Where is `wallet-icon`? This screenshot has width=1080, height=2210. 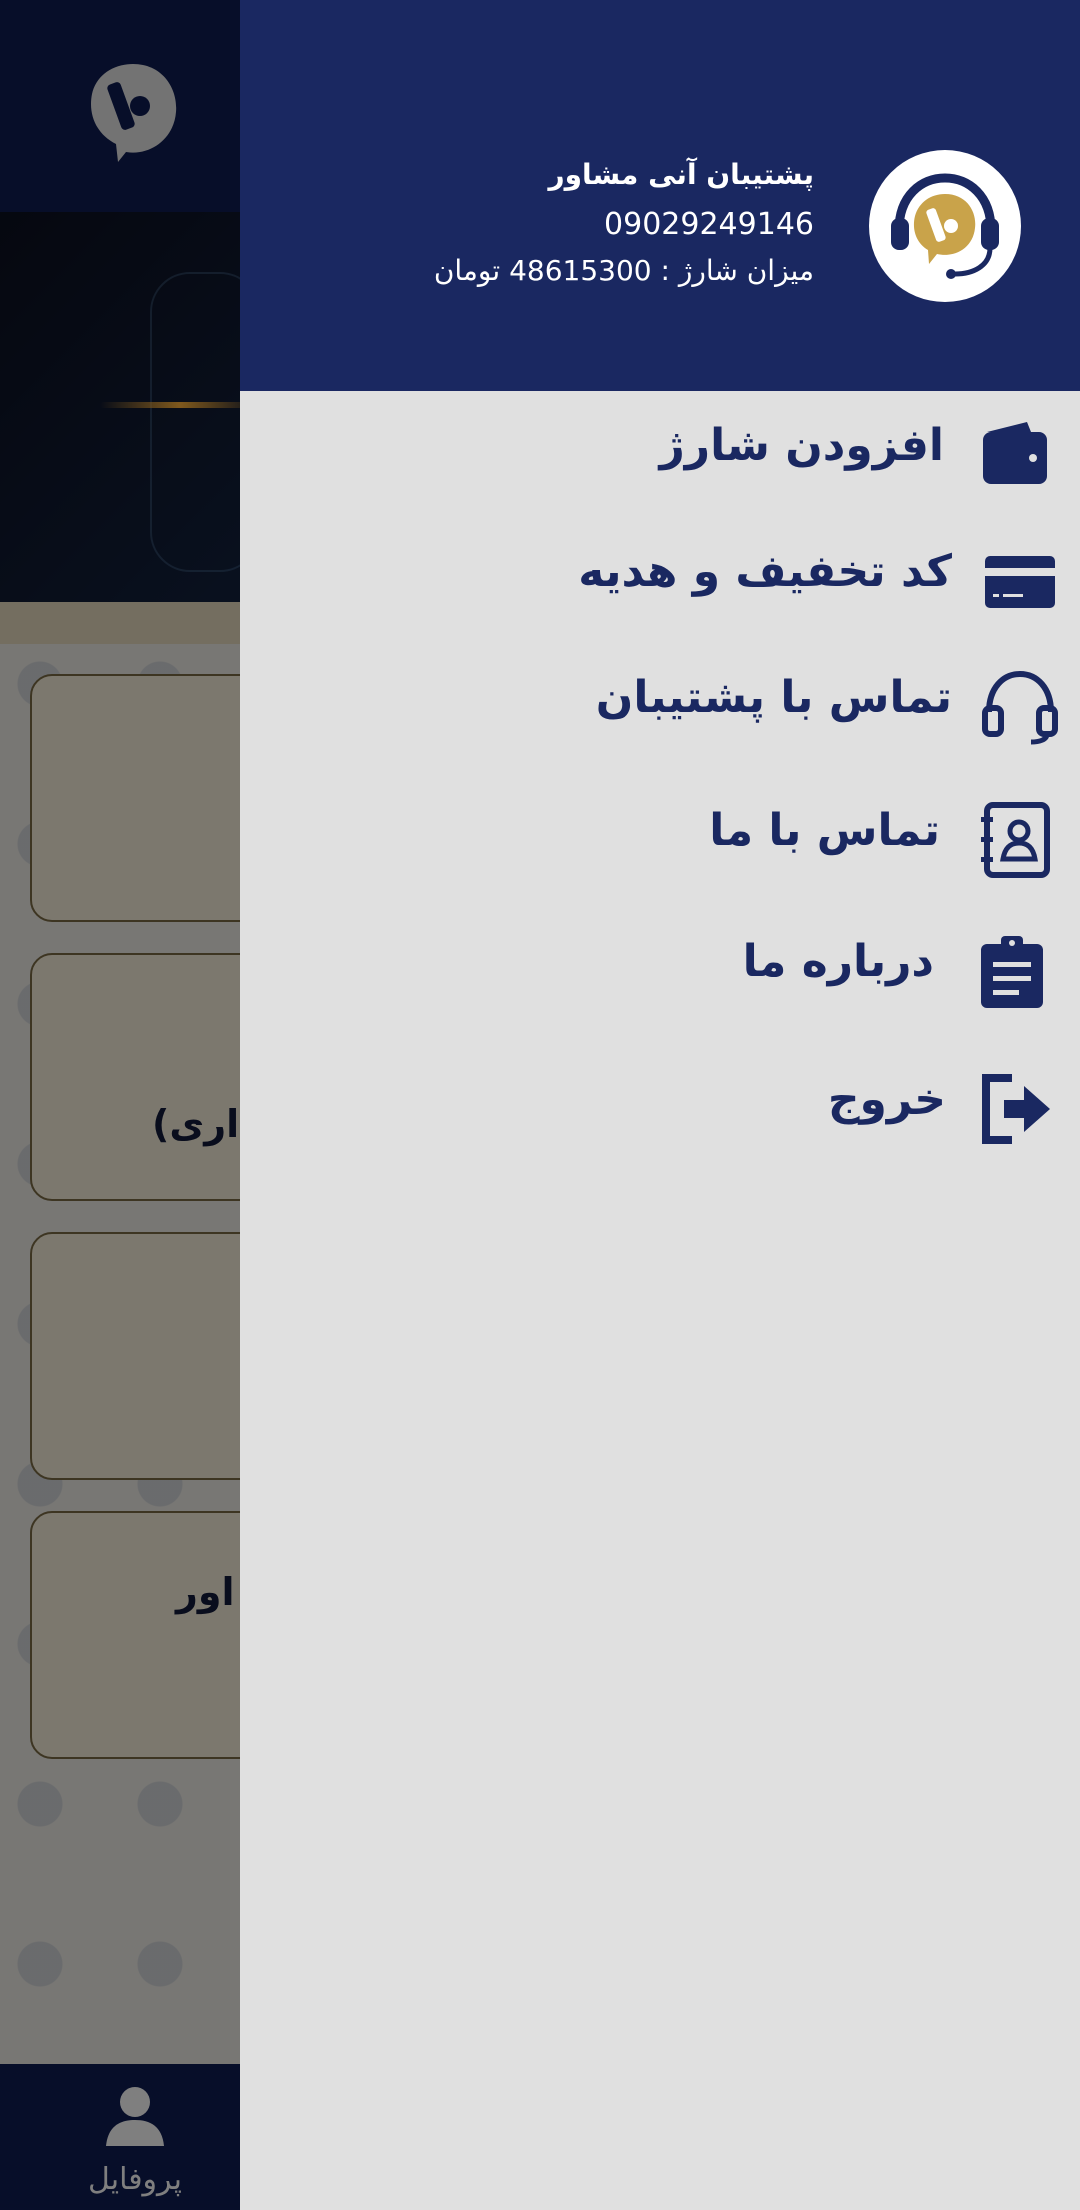 wallet-icon is located at coordinates (1015, 453).